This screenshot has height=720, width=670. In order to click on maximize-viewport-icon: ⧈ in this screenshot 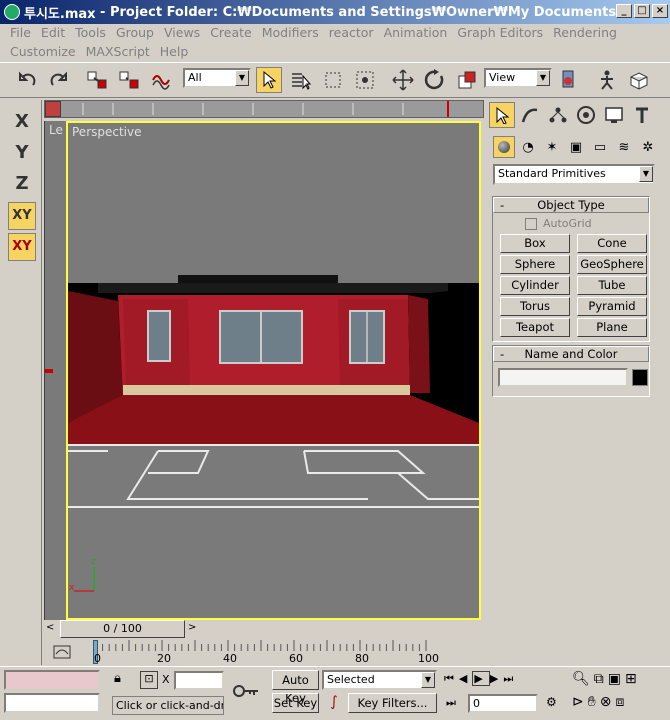, I will do `click(621, 702)`.